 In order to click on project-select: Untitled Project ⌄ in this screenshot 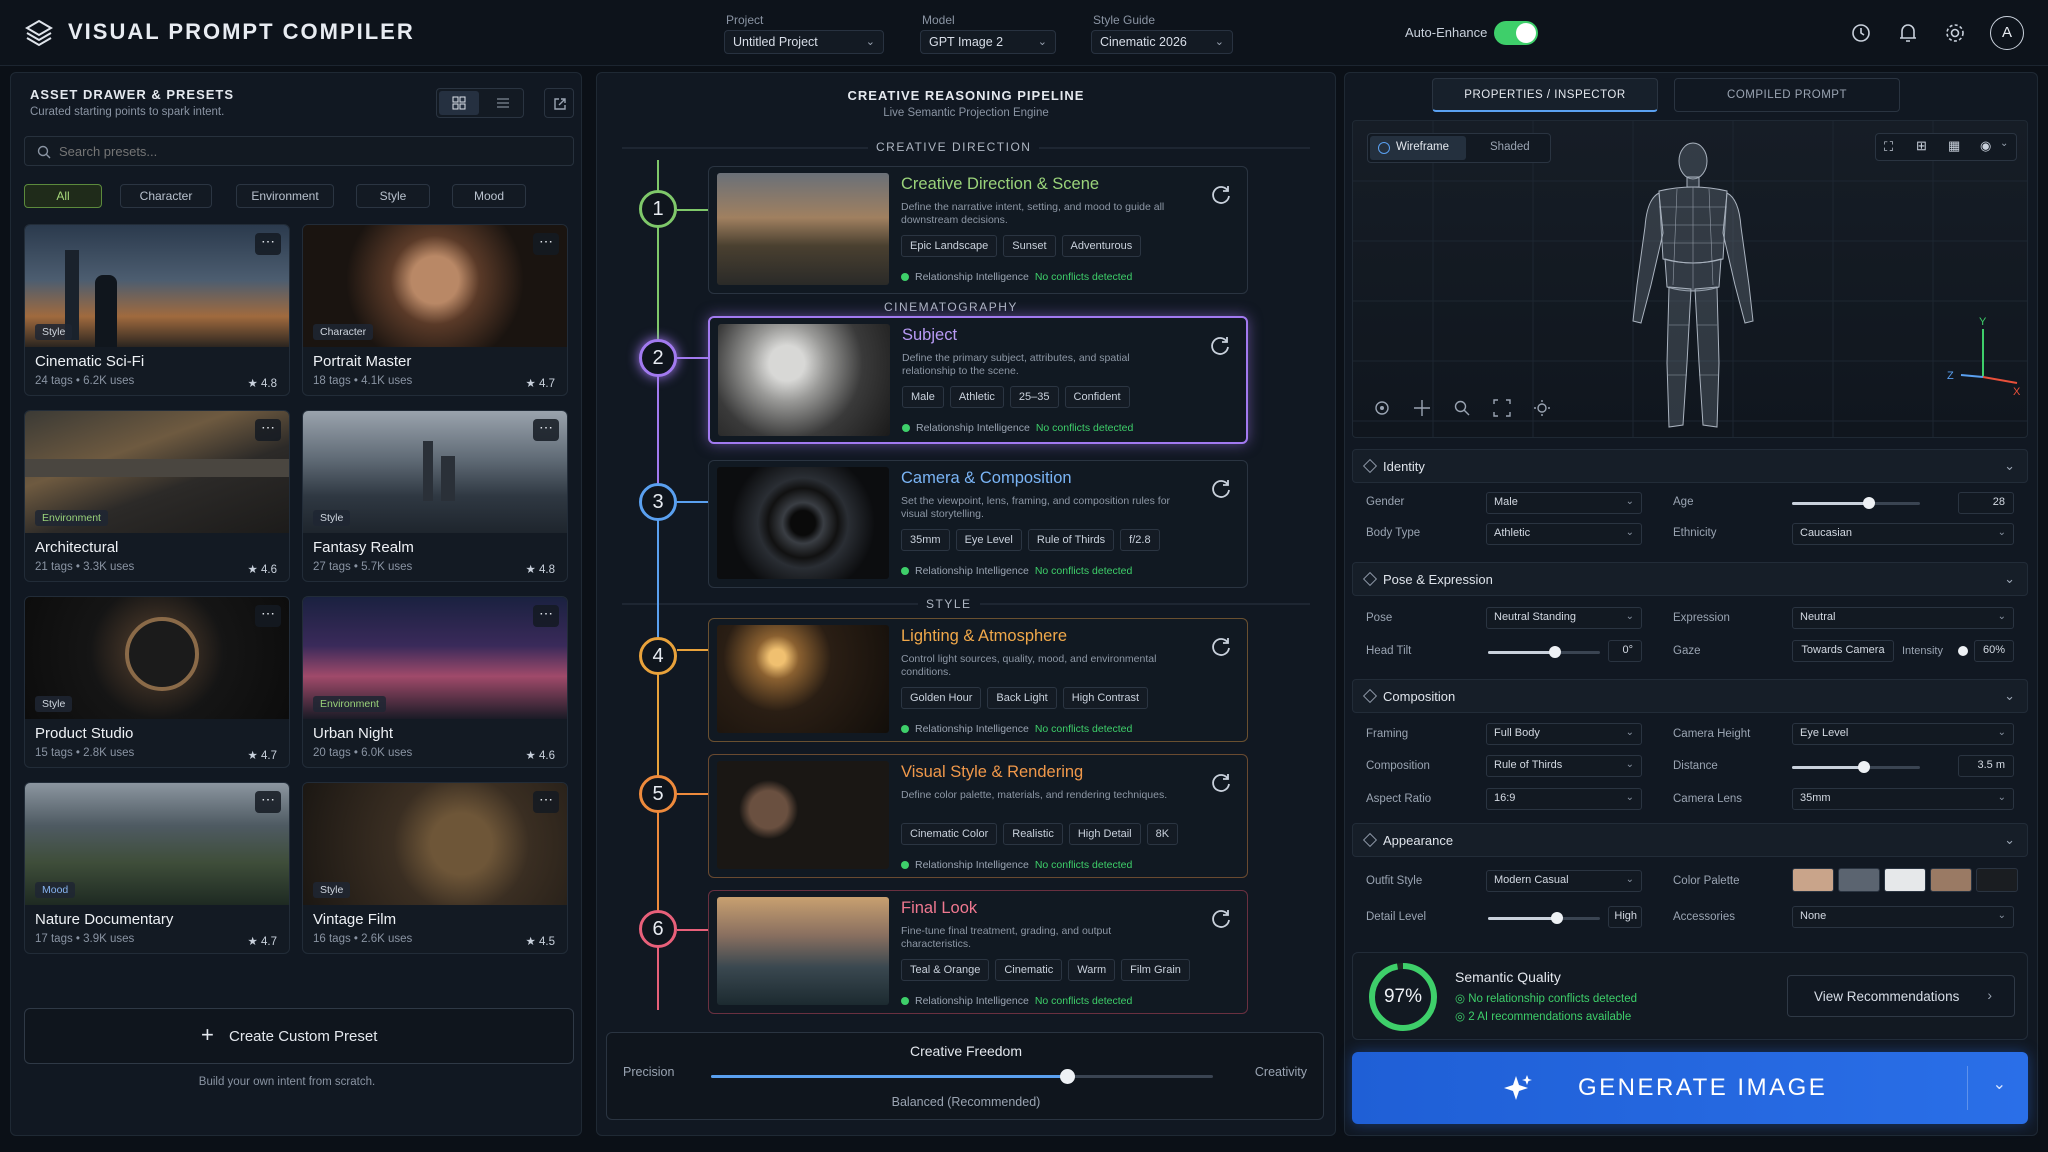, I will do `click(804, 42)`.